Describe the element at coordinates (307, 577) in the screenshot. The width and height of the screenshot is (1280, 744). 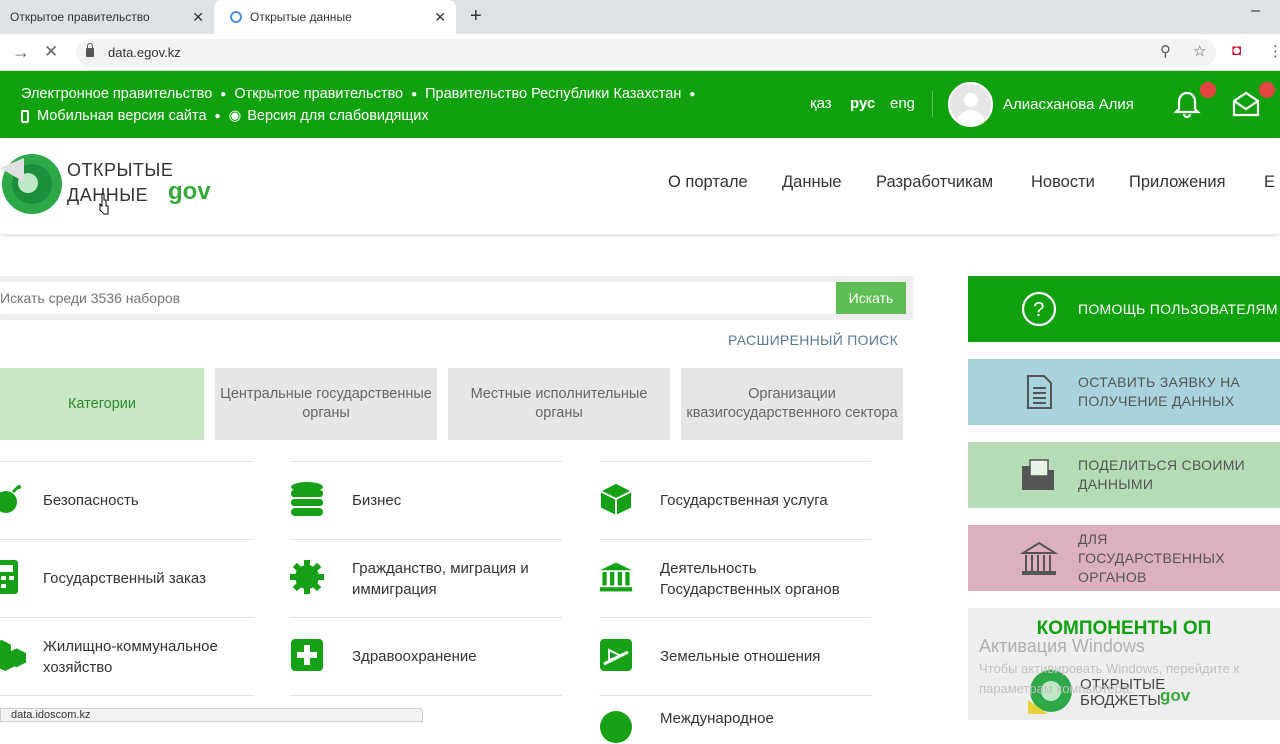
I see `gear-icon` at that location.